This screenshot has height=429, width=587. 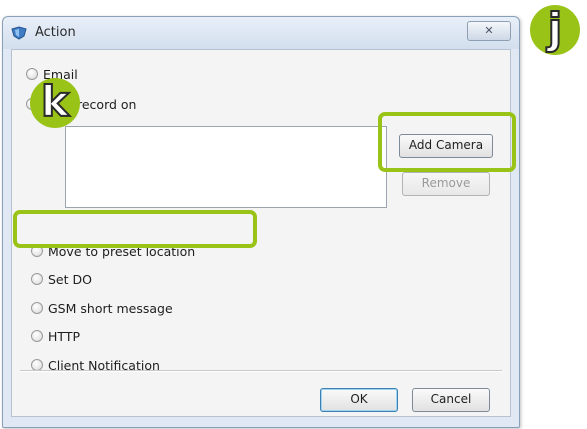 What do you see at coordinates (226, 167) in the screenshot?
I see `camera-listbox` at bounding box center [226, 167].